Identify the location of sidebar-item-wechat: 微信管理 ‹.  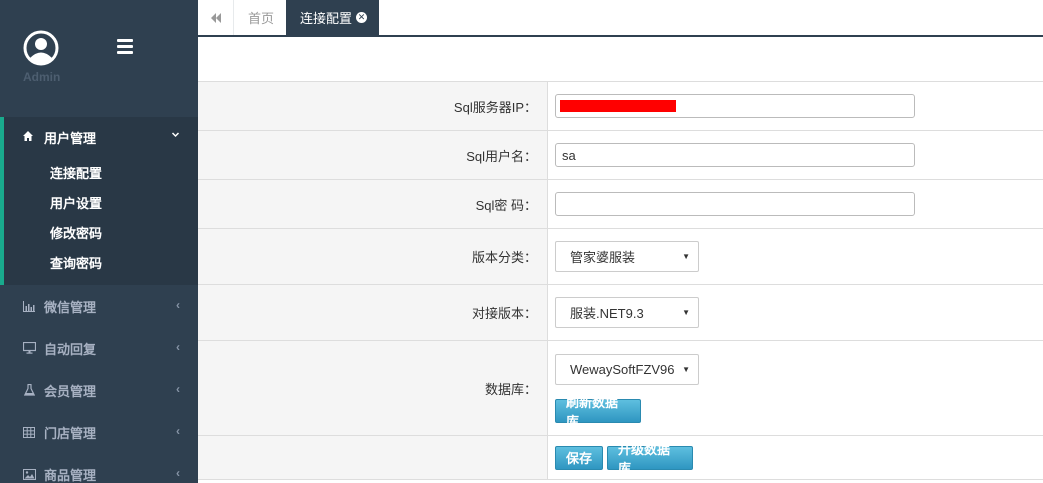
(99, 306).